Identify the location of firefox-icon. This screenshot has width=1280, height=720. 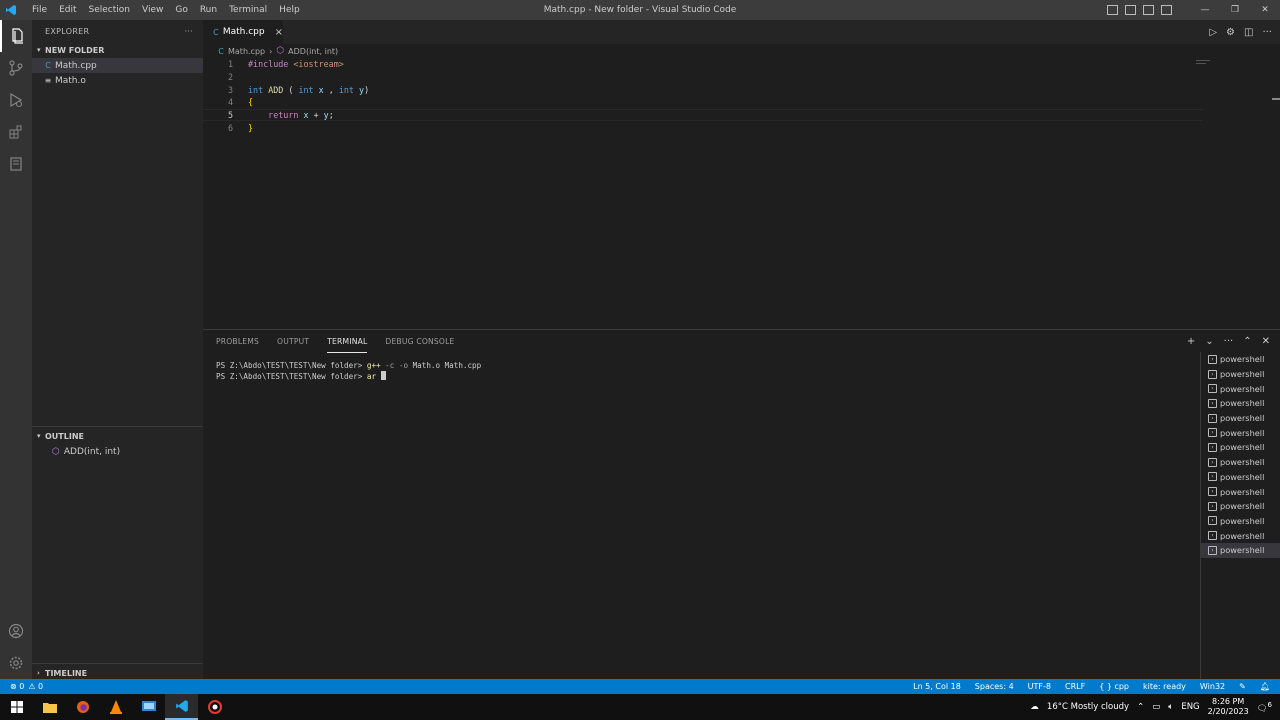
(82, 707).